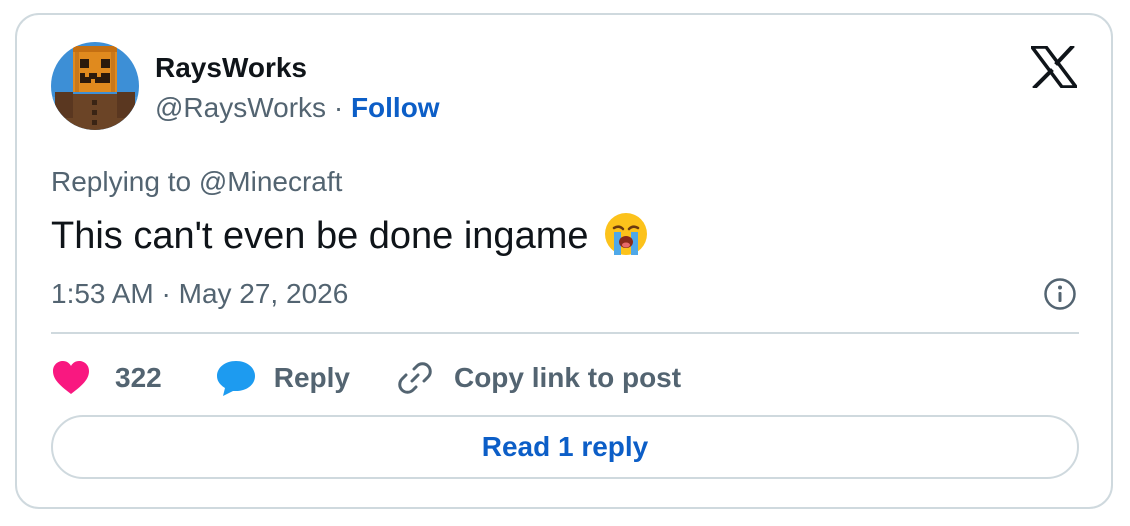  I want to click on author-display-name: RaysWorks, so click(297, 68).